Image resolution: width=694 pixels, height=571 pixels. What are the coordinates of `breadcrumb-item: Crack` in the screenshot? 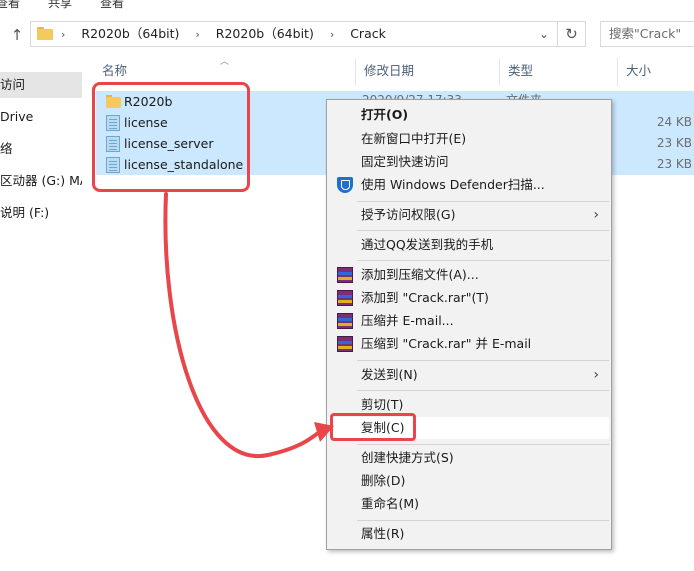 It's located at (368, 33).